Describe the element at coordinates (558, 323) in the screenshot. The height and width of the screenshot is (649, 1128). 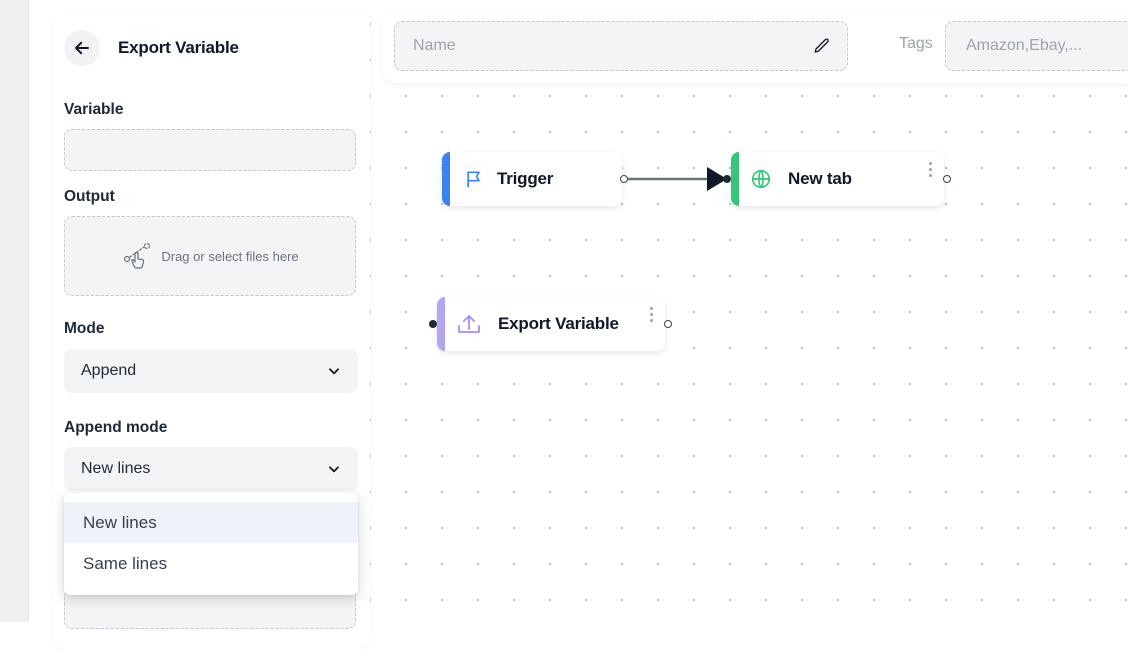
I see `node-title: Export Variable` at that location.